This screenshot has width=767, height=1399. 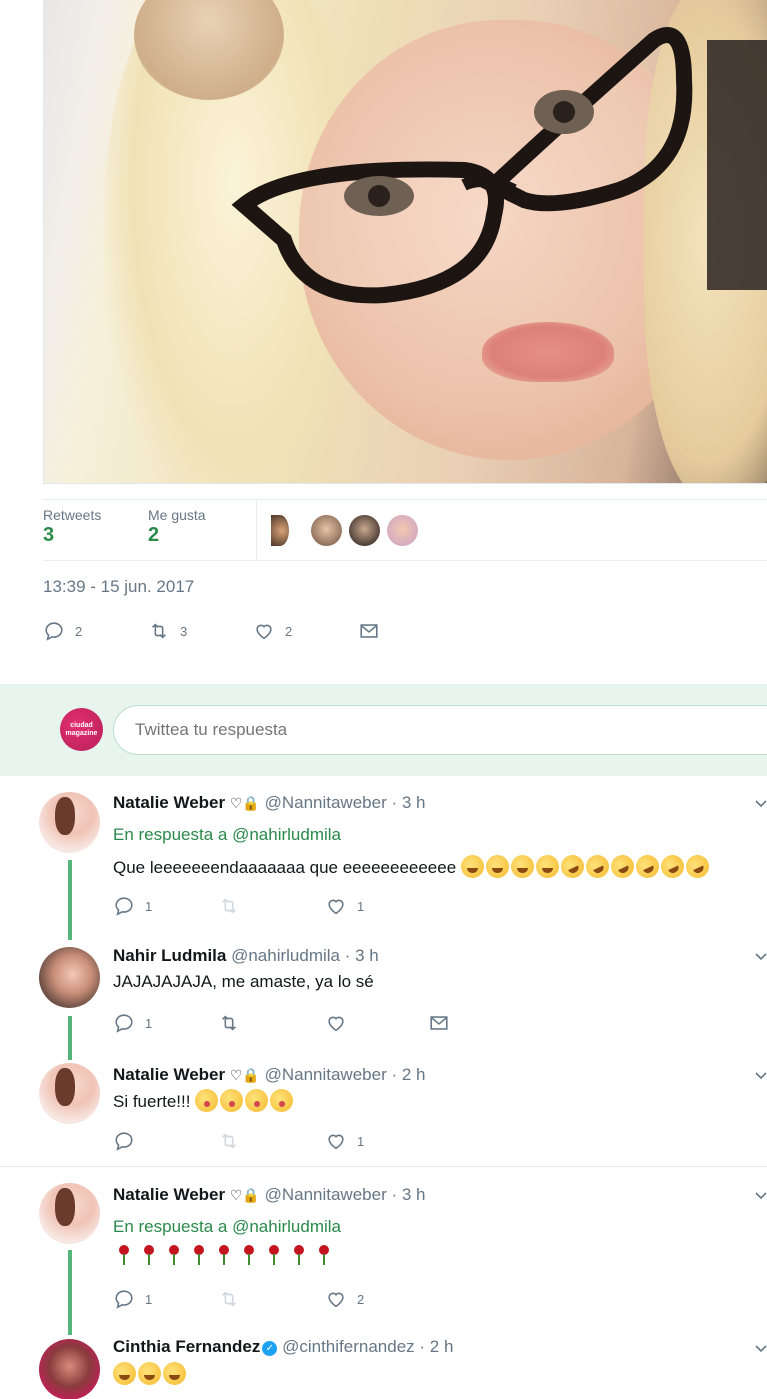 I want to click on author-handle: @cinthifernandez, so click(x=348, y=1346).